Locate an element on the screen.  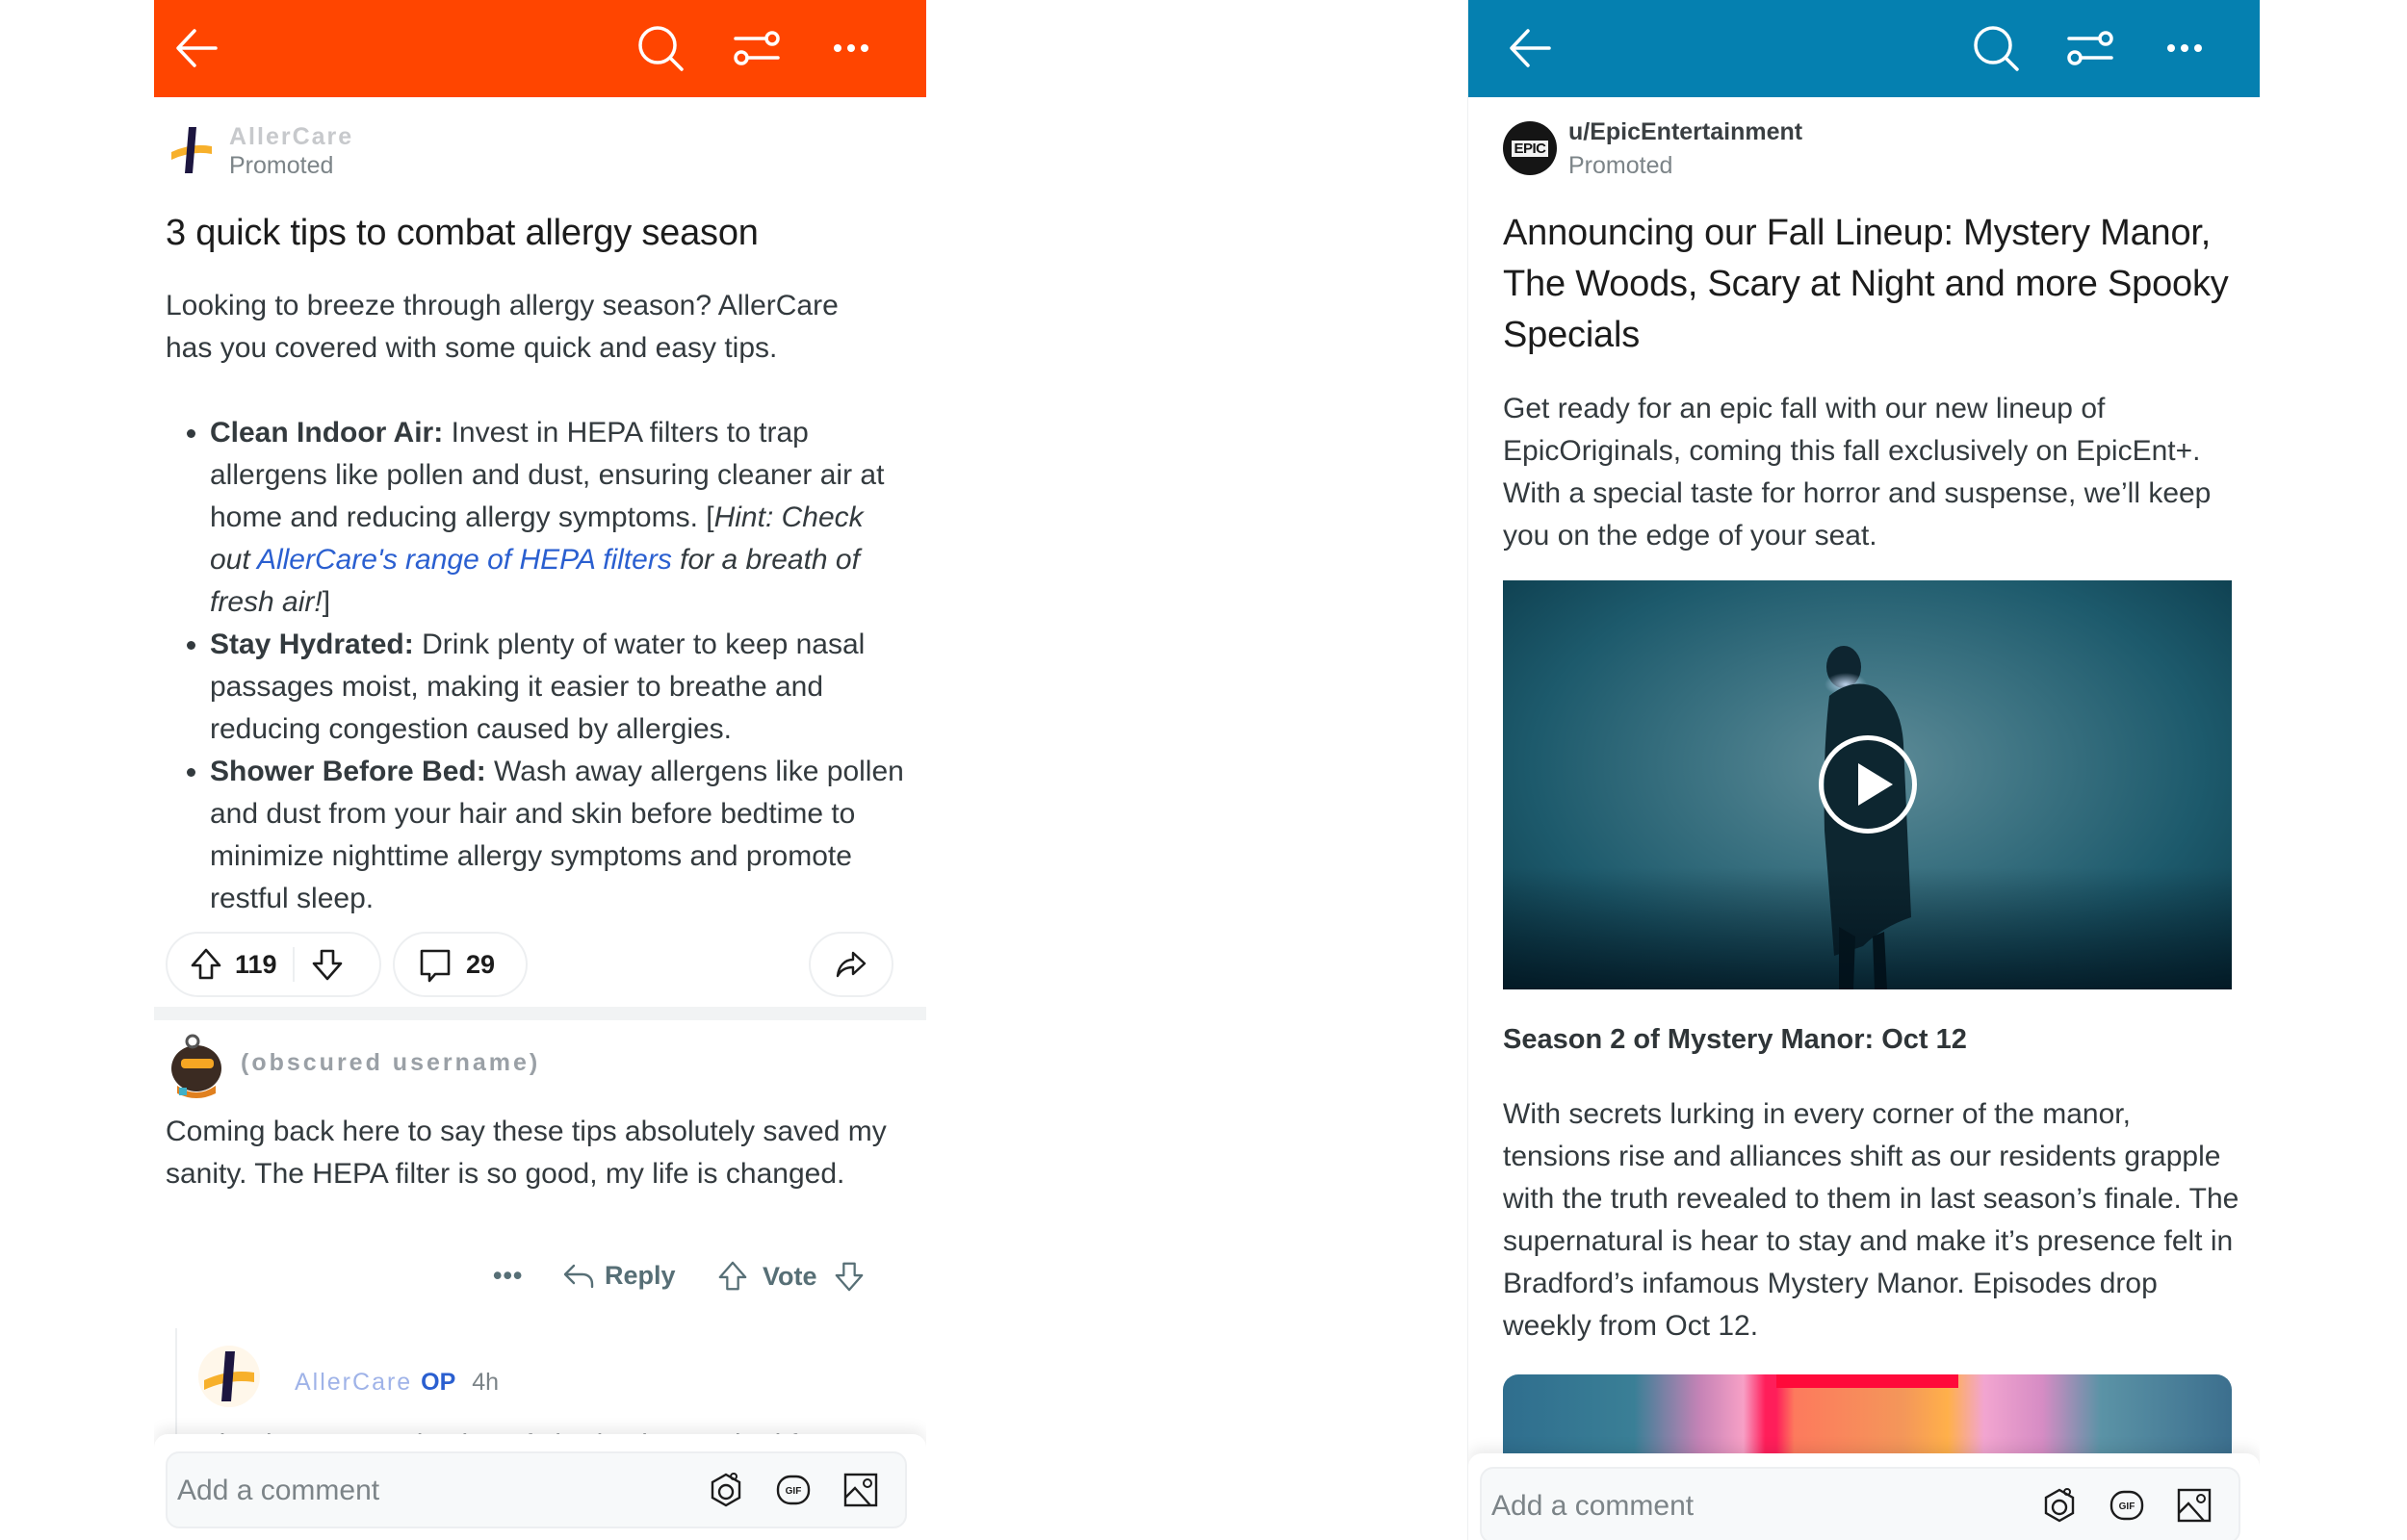
brand-username: u/EpicEntertainment is located at coordinates (1685, 132).